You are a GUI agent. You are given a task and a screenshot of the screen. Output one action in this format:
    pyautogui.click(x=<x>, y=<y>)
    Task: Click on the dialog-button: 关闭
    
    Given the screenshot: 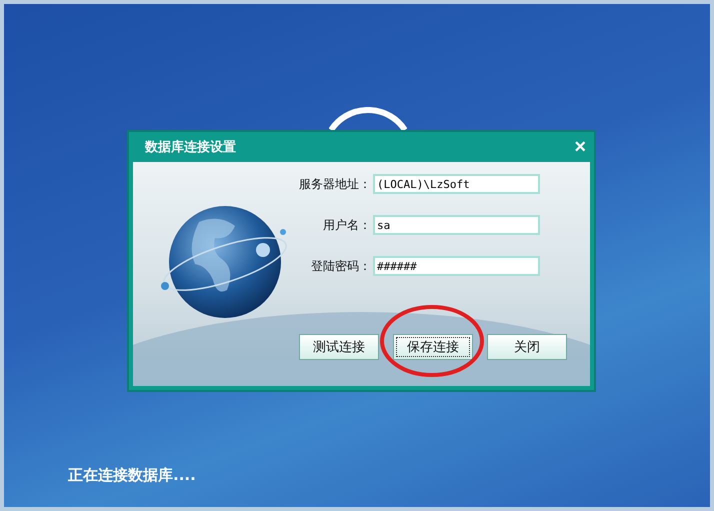 What is the action you would take?
    pyautogui.click(x=527, y=347)
    